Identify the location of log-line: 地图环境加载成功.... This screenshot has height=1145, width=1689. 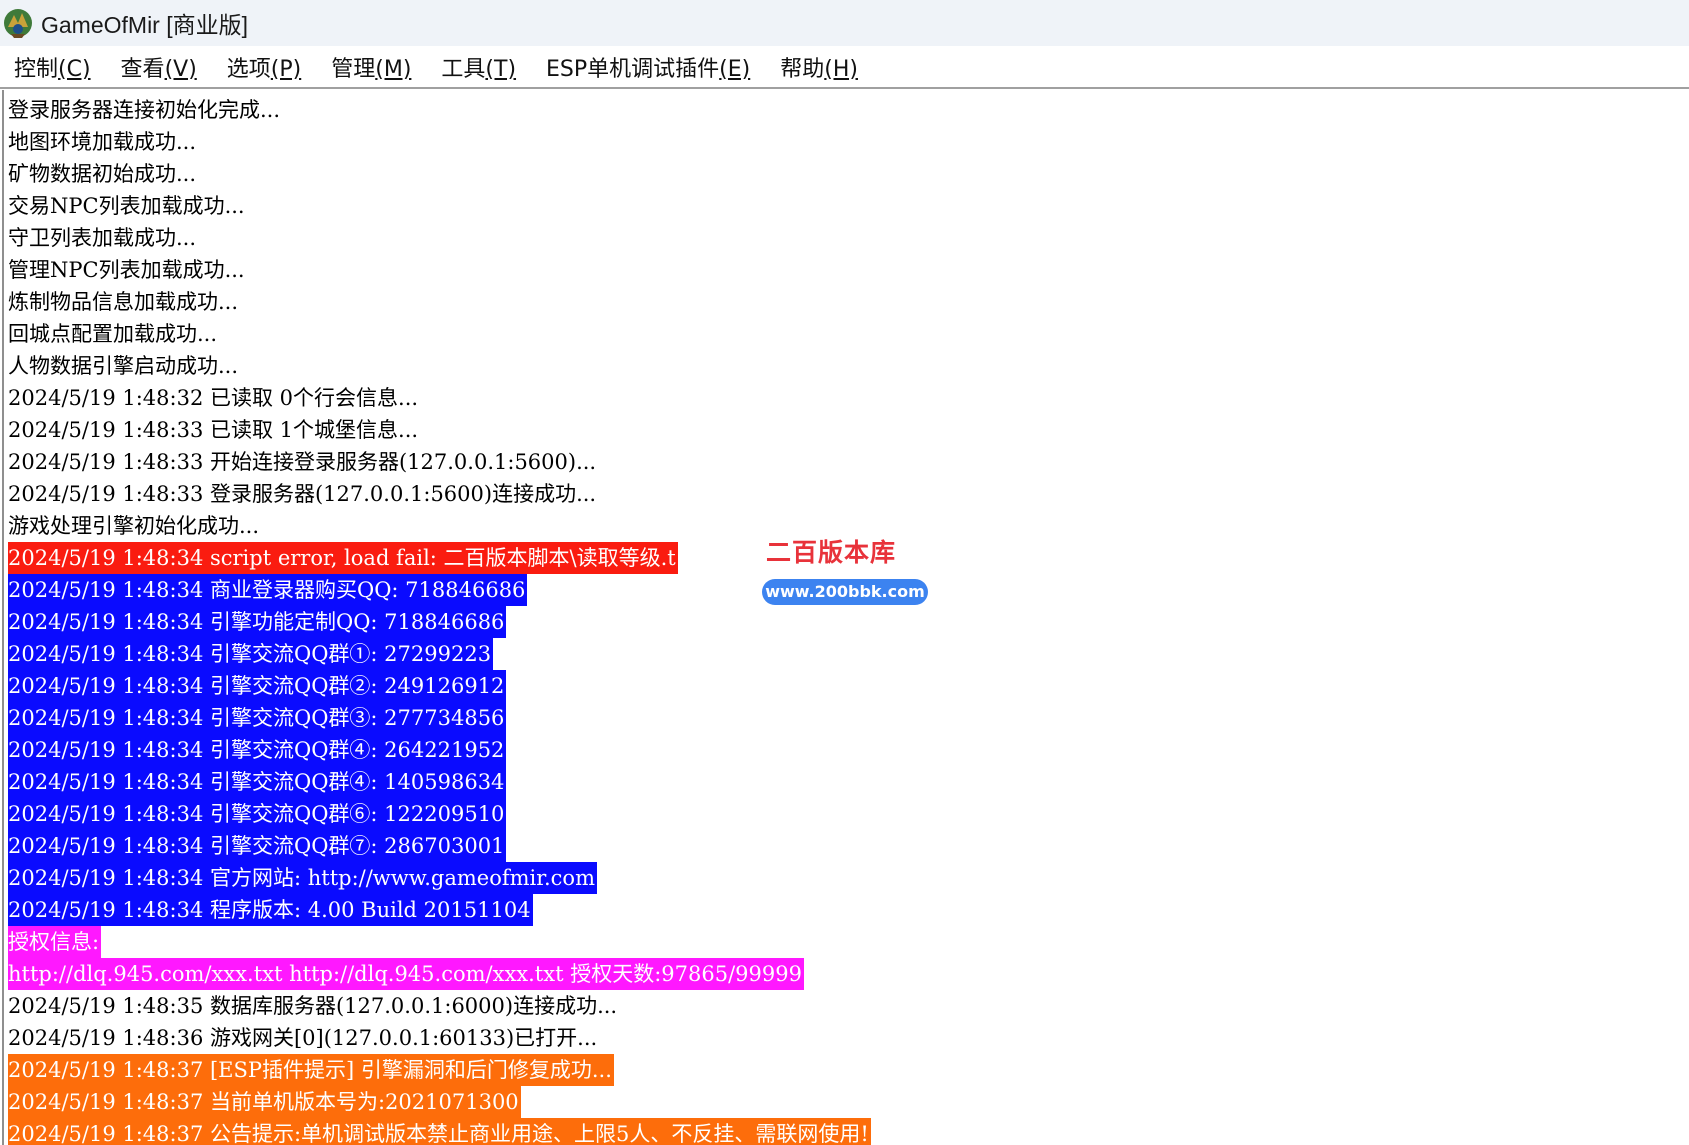
(848, 142).